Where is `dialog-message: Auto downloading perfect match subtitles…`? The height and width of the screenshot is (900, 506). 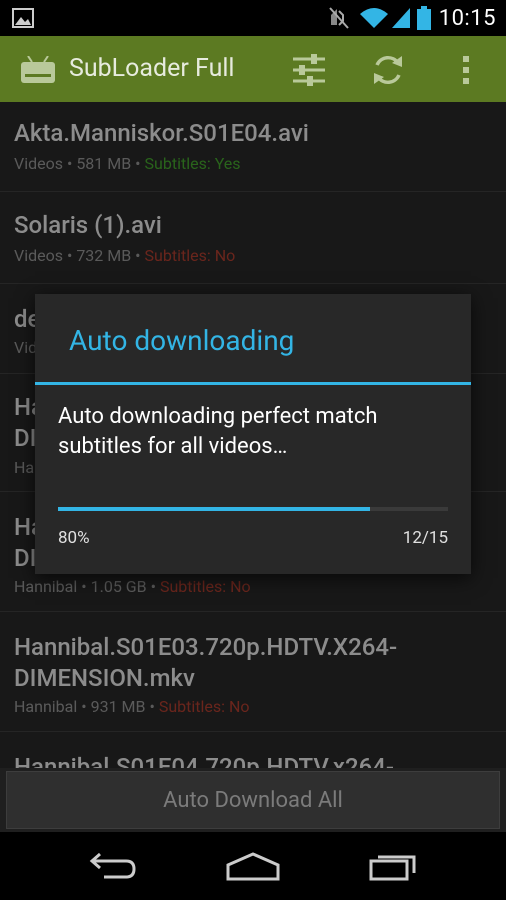
dialog-message: Auto downloading perfect match subtitles… is located at coordinates (218, 431).